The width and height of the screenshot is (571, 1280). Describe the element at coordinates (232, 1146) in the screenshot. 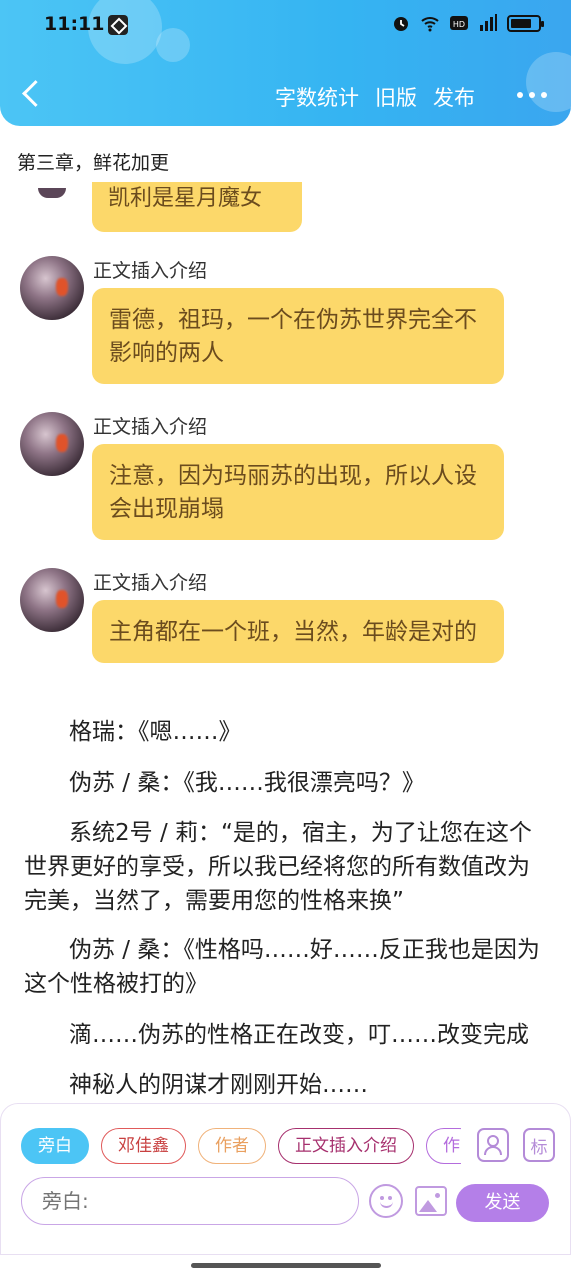

I see `role-chip-author: 作者` at that location.